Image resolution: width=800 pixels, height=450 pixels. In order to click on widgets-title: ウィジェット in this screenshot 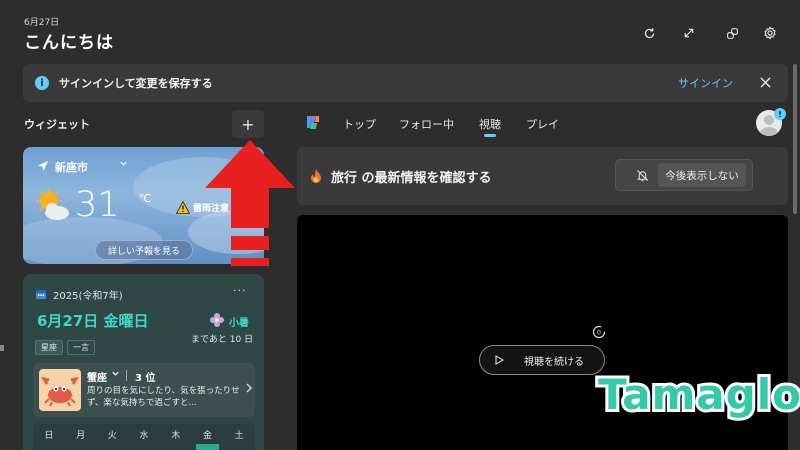, I will do `click(57, 124)`.